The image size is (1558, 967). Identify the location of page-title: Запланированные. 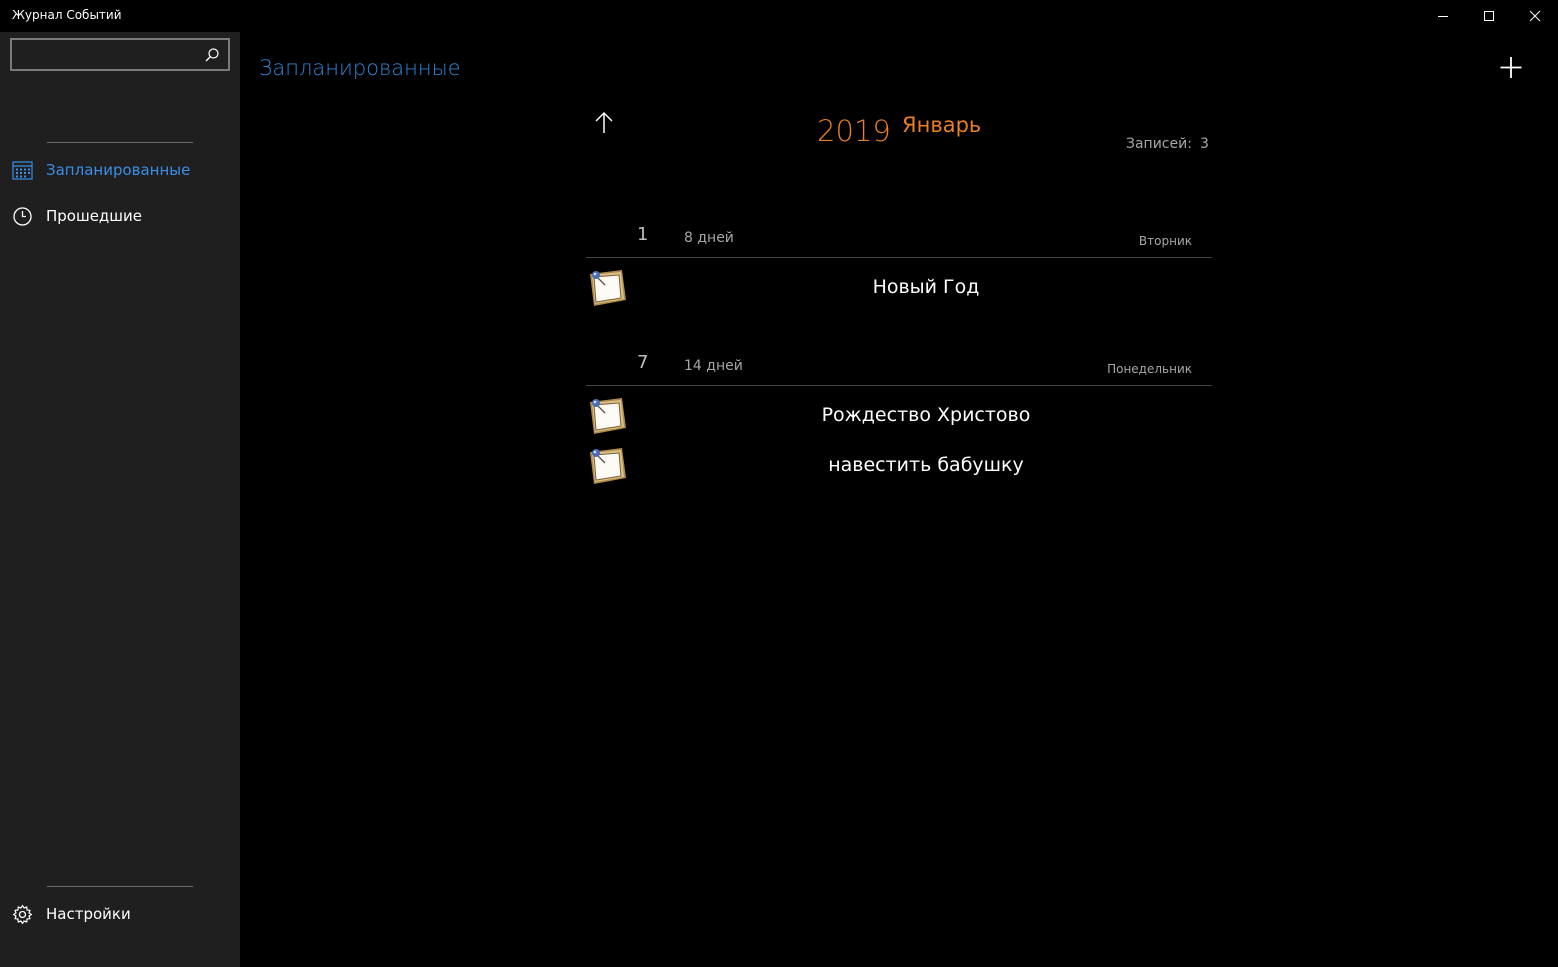
(360, 68).